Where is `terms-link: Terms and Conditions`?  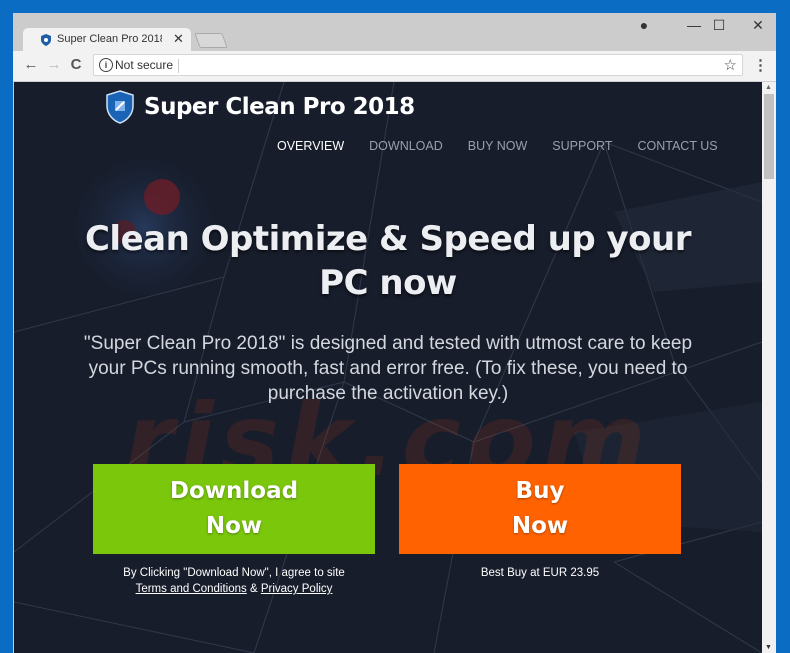
terms-link: Terms and Conditions is located at coordinates (191, 589).